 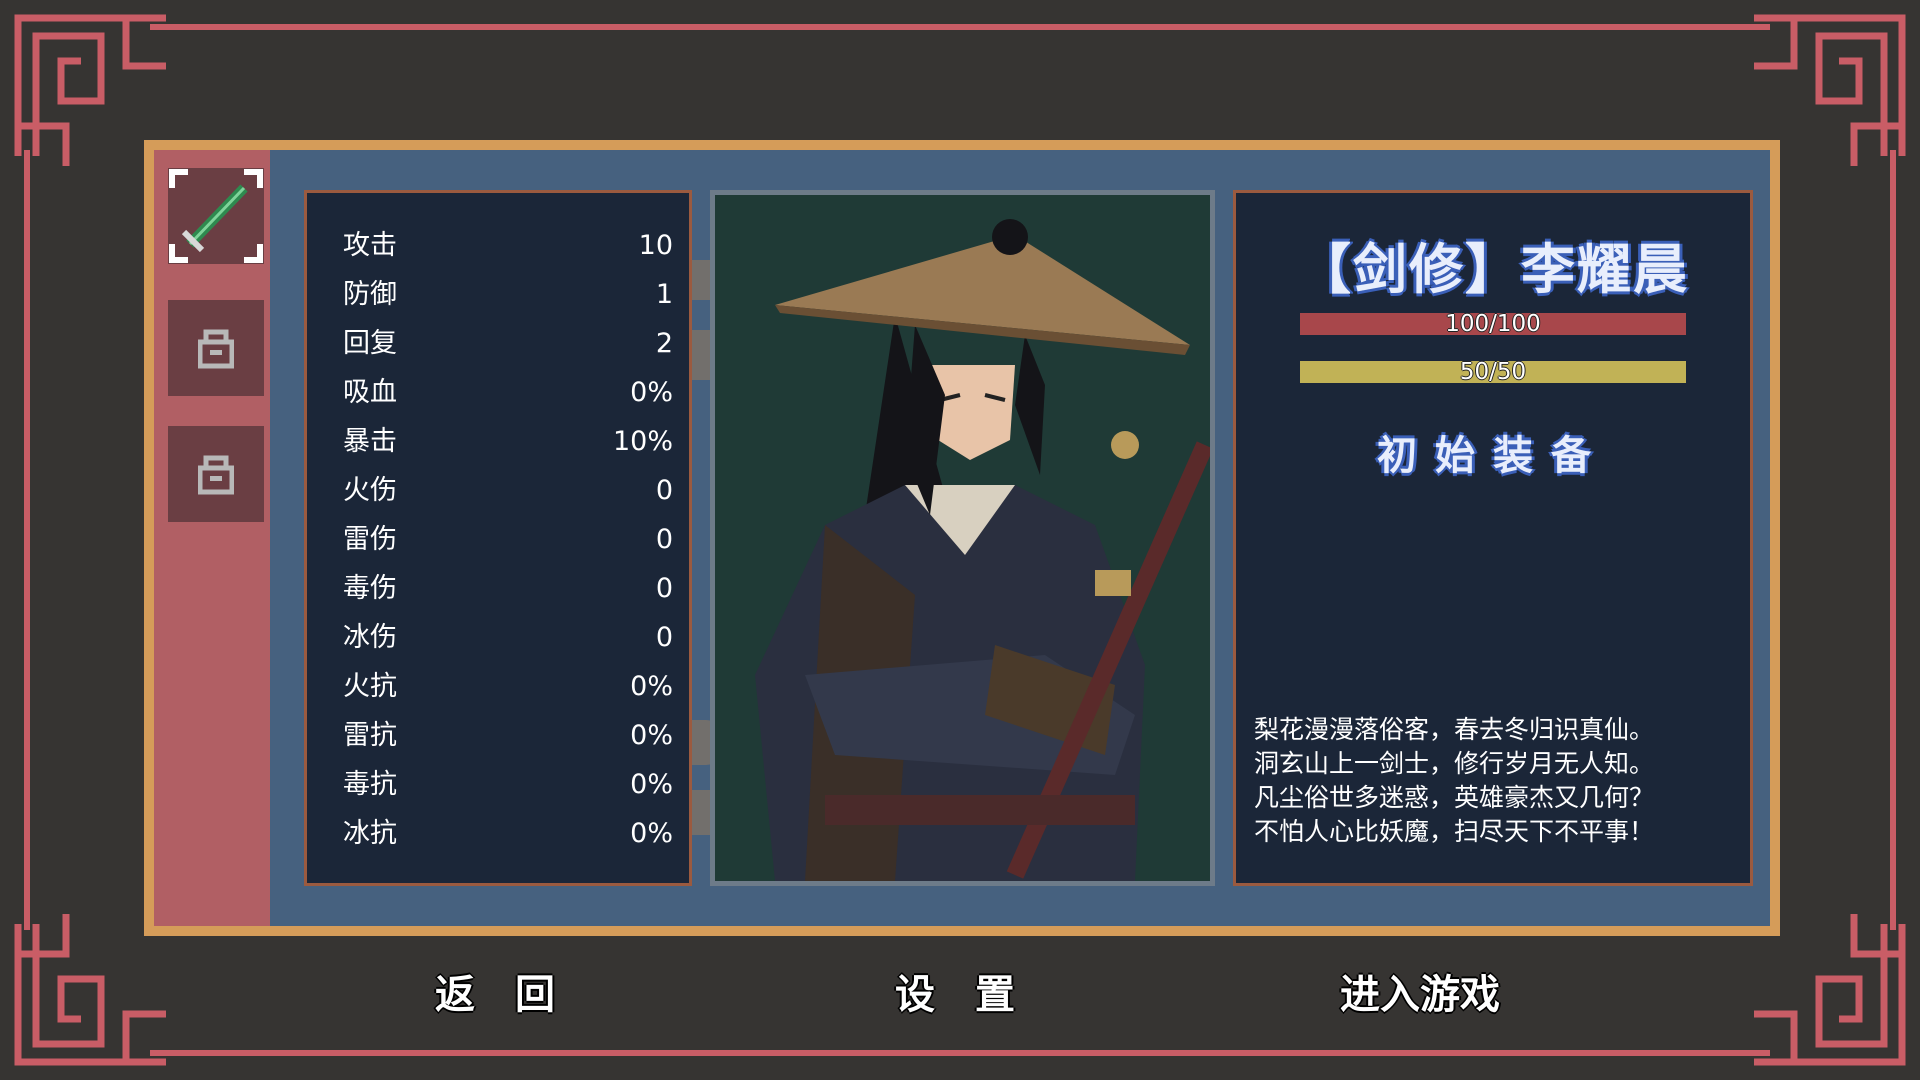 I want to click on enter-game-button: 进入游戏, so click(x=1420, y=990).